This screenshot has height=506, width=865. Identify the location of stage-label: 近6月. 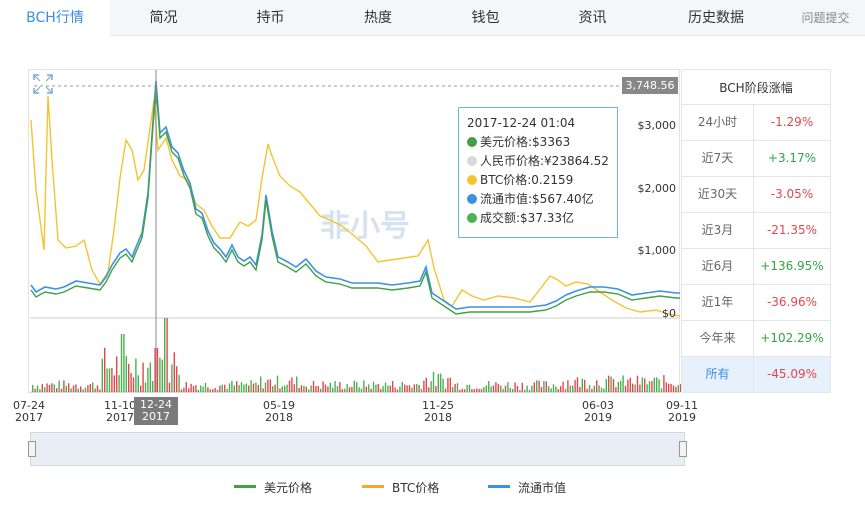
(718, 266).